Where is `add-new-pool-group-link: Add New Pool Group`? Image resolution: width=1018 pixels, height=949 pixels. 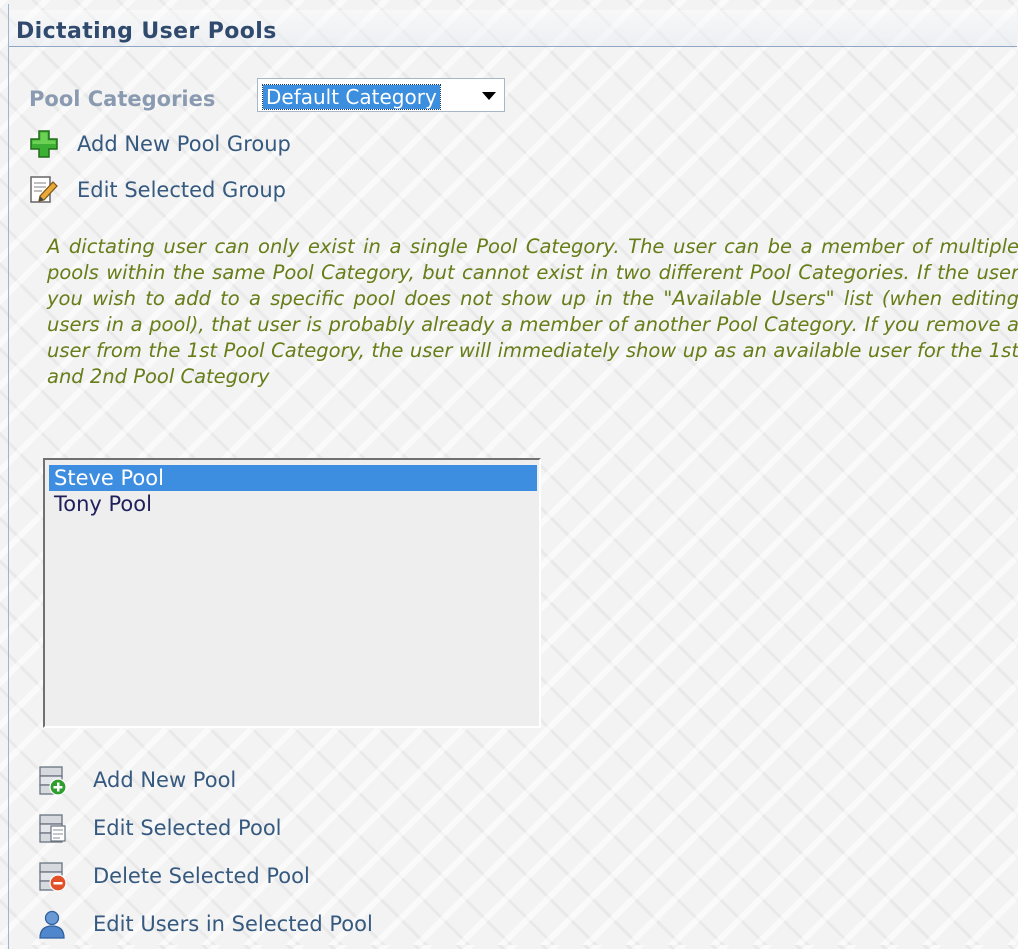 add-new-pool-group-link: Add New Pool Group is located at coordinates (187, 144).